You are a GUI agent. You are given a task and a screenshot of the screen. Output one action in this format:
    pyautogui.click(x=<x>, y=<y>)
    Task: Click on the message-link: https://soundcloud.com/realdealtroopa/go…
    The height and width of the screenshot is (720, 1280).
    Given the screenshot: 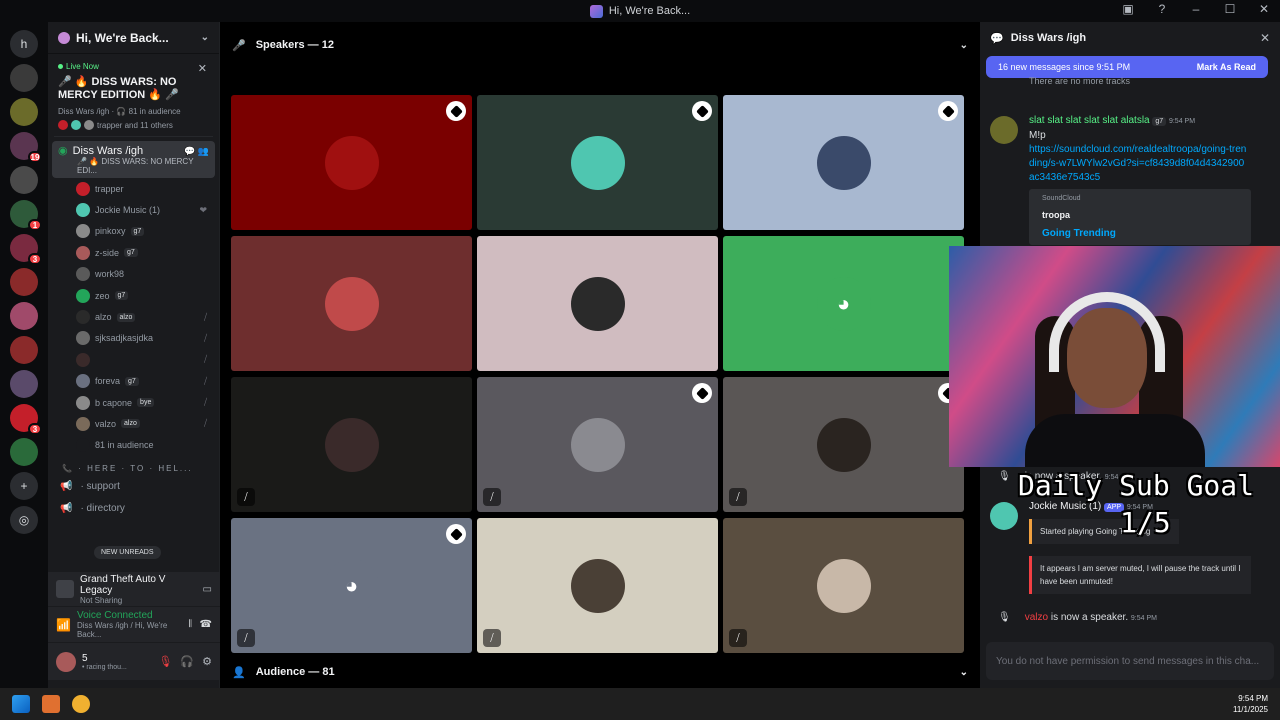 What is the action you would take?
    pyautogui.click(x=1139, y=164)
    